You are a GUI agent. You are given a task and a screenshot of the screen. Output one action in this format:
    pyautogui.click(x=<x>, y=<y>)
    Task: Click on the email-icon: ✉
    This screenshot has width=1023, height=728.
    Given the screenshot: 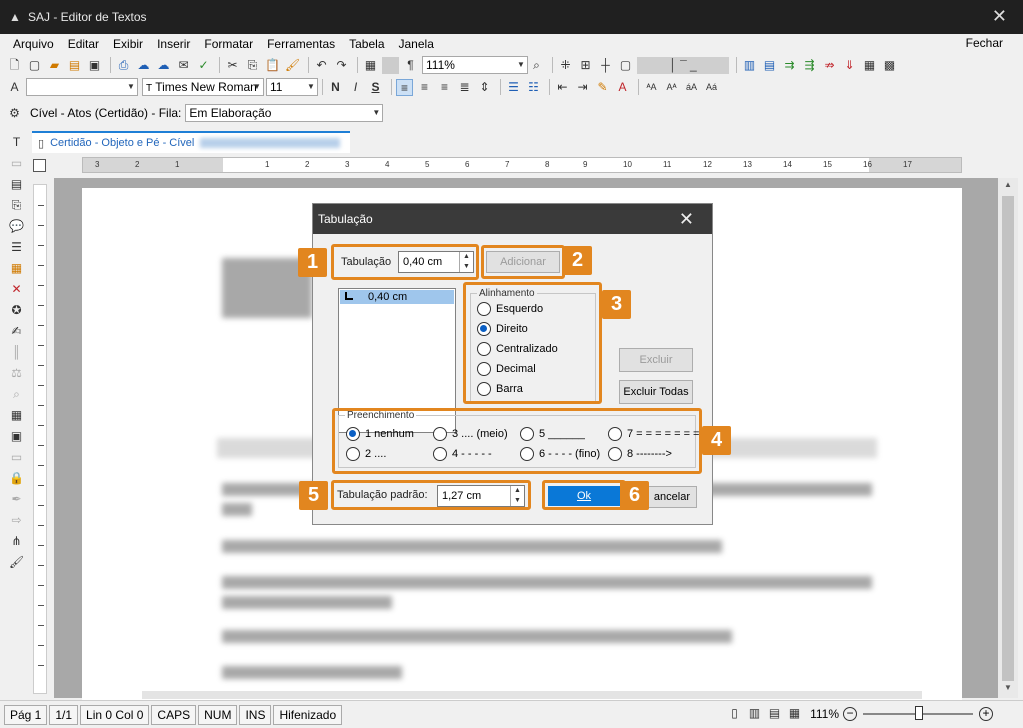 What is the action you would take?
    pyautogui.click(x=183, y=65)
    